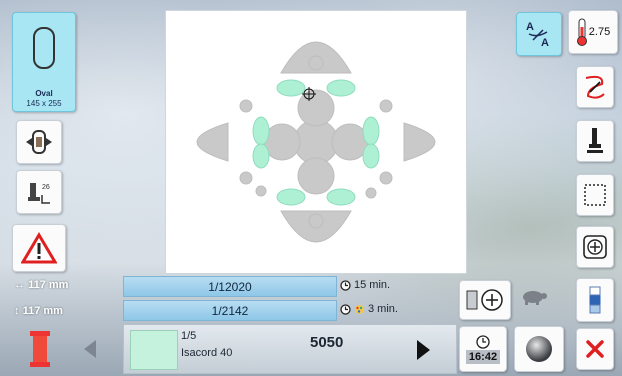  I want to click on thread-spool-icon, so click(40, 349).